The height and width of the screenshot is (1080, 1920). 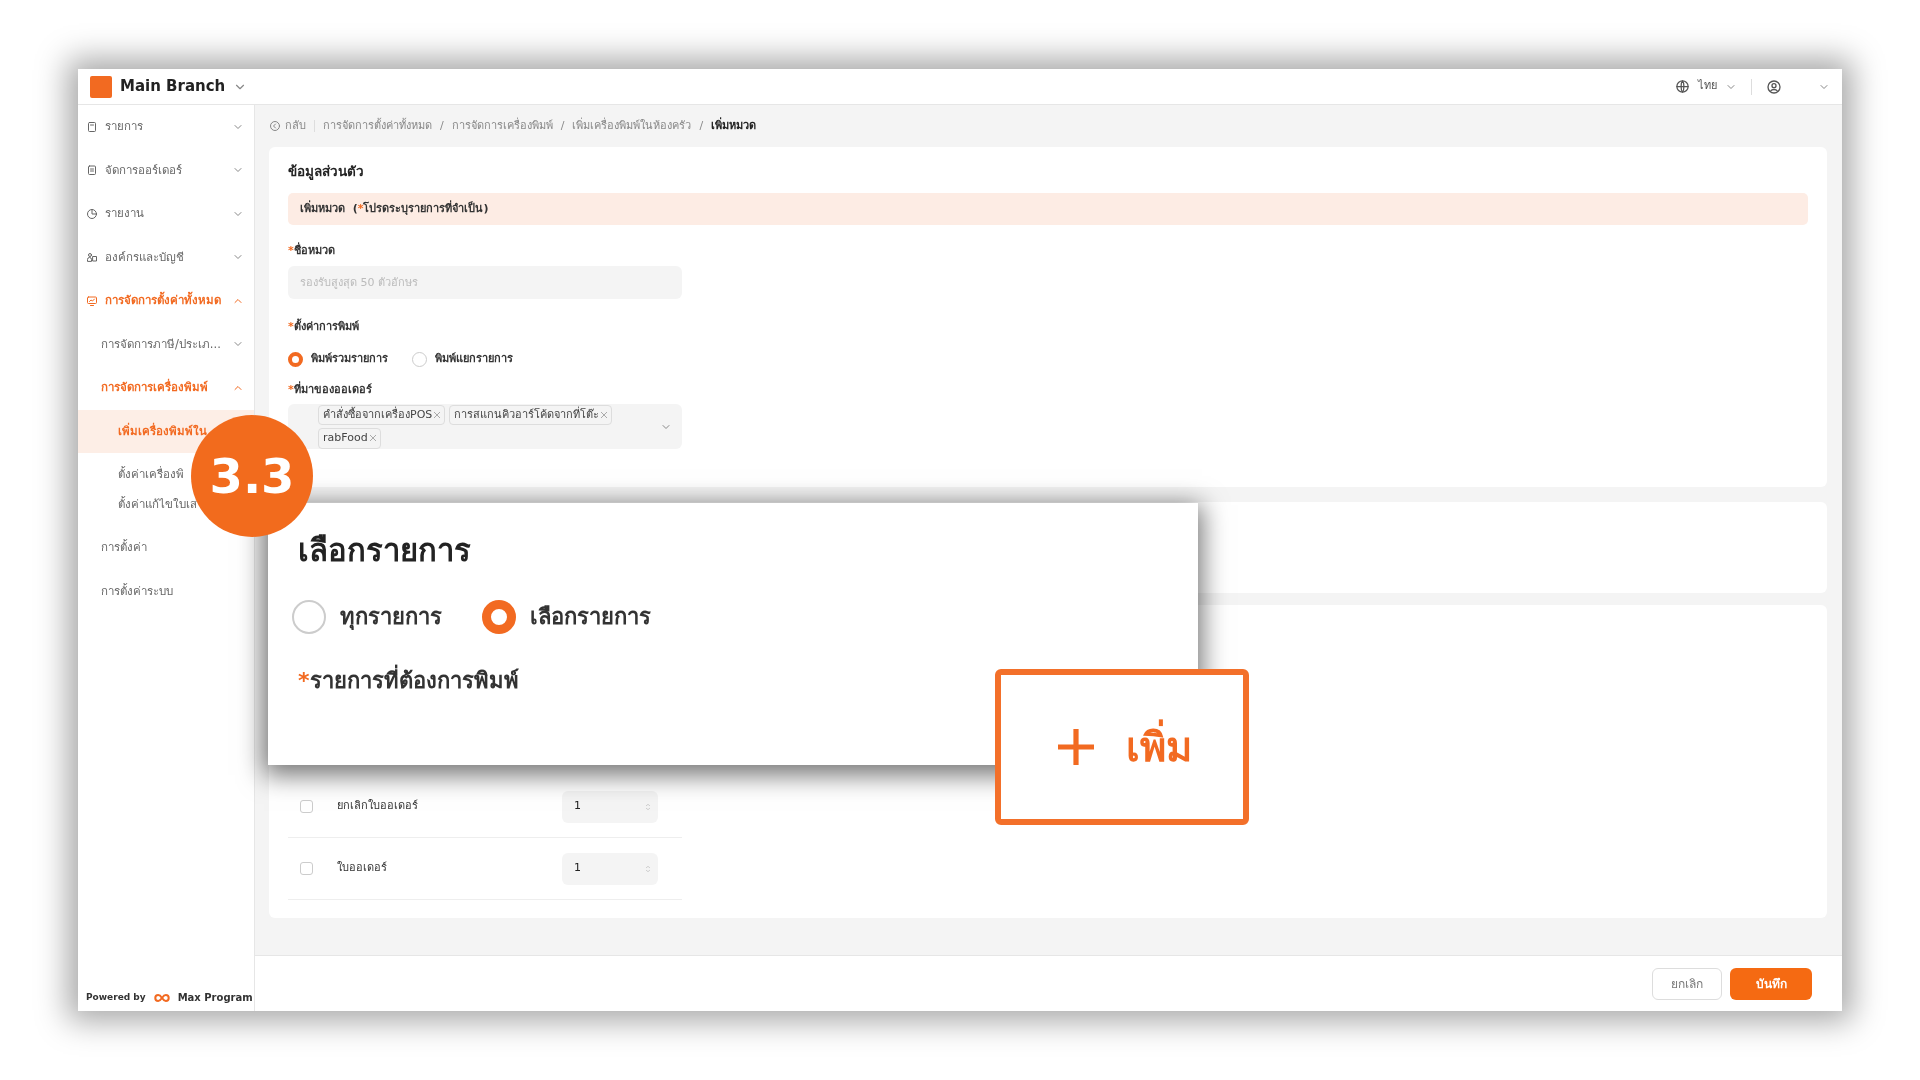 What do you see at coordinates (1682, 86) in the screenshot?
I see `globe-icon` at bounding box center [1682, 86].